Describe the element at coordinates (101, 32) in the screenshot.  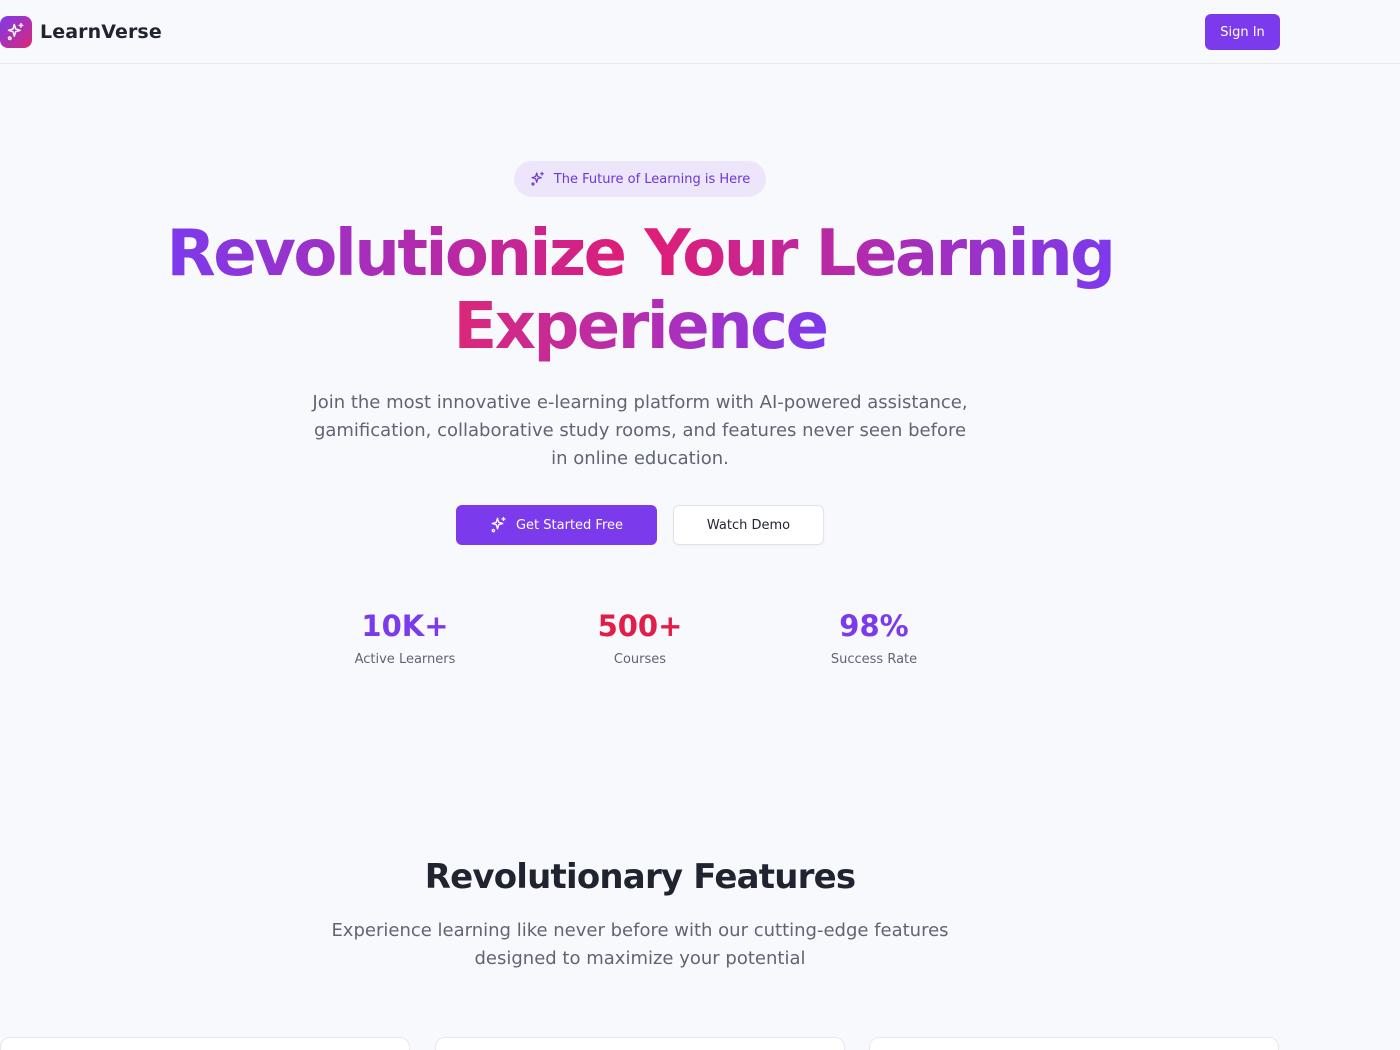
I see `brand-name: LearnVerse` at that location.